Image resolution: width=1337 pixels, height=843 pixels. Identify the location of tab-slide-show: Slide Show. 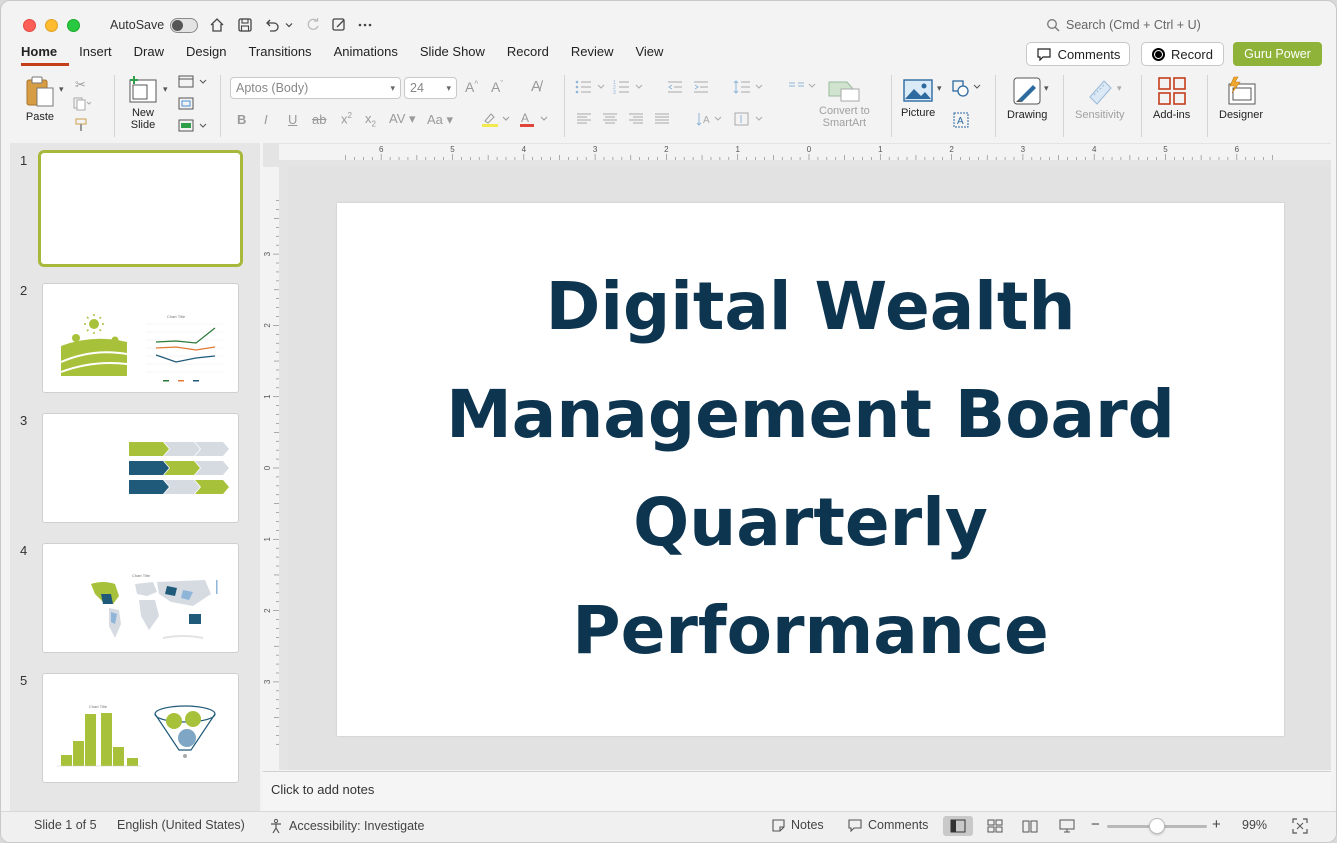
(458, 55).